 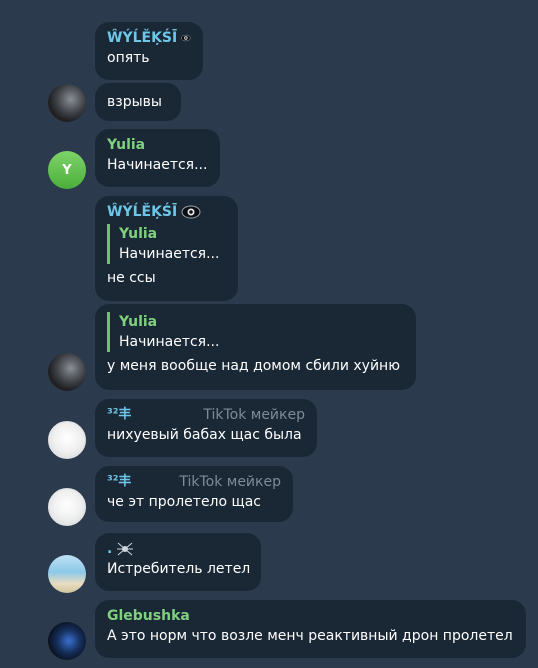 What do you see at coordinates (253, 366) in the screenshot?
I see `message-text: у меня вообще над домом сбили хуйню` at bounding box center [253, 366].